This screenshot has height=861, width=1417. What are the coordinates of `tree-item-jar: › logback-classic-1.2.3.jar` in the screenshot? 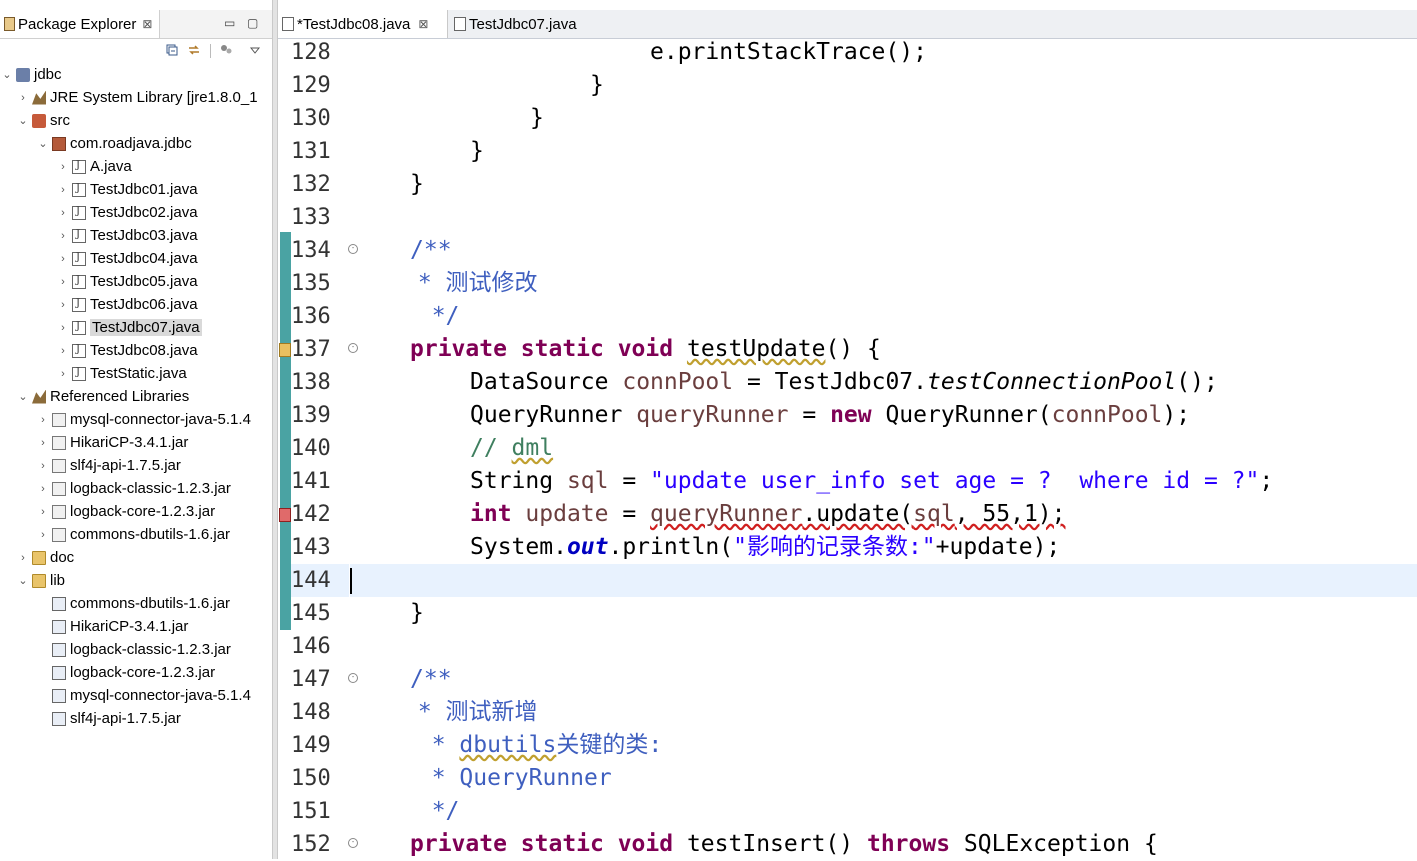 It's located at (133, 488).